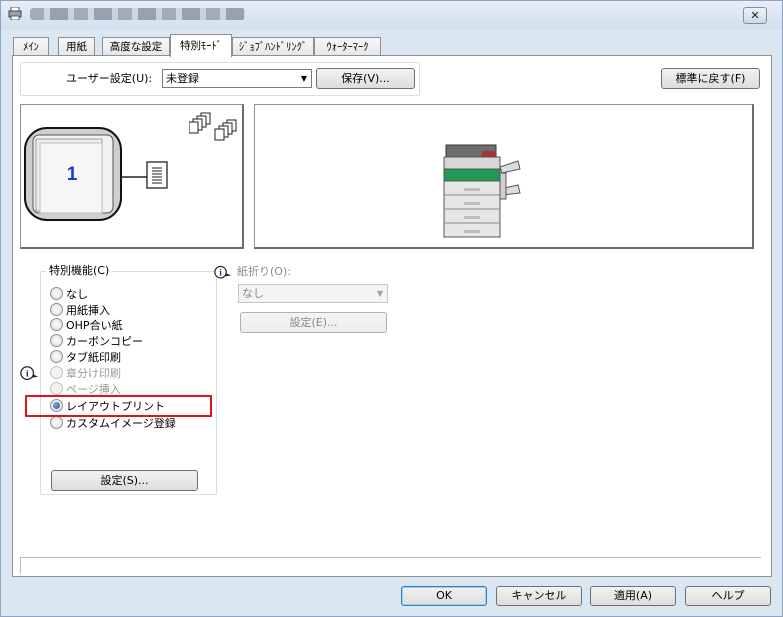 This screenshot has width=783, height=617. What do you see at coordinates (76, 46) in the screenshot?
I see `tab-paper: 用紙` at bounding box center [76, 46].